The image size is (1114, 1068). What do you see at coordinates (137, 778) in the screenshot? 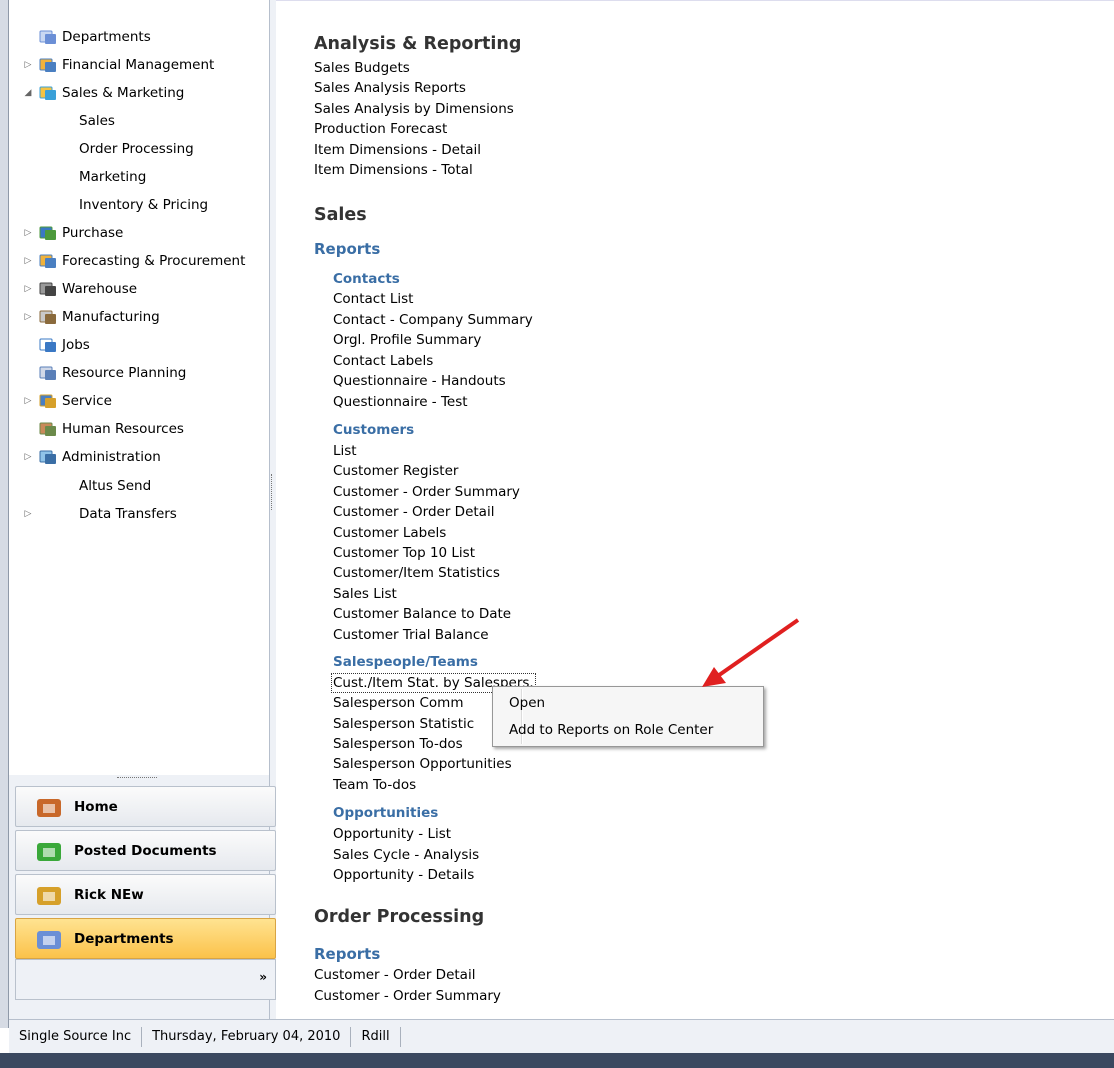
I see `panel-resize-grip` at bounding box center [137, 778].